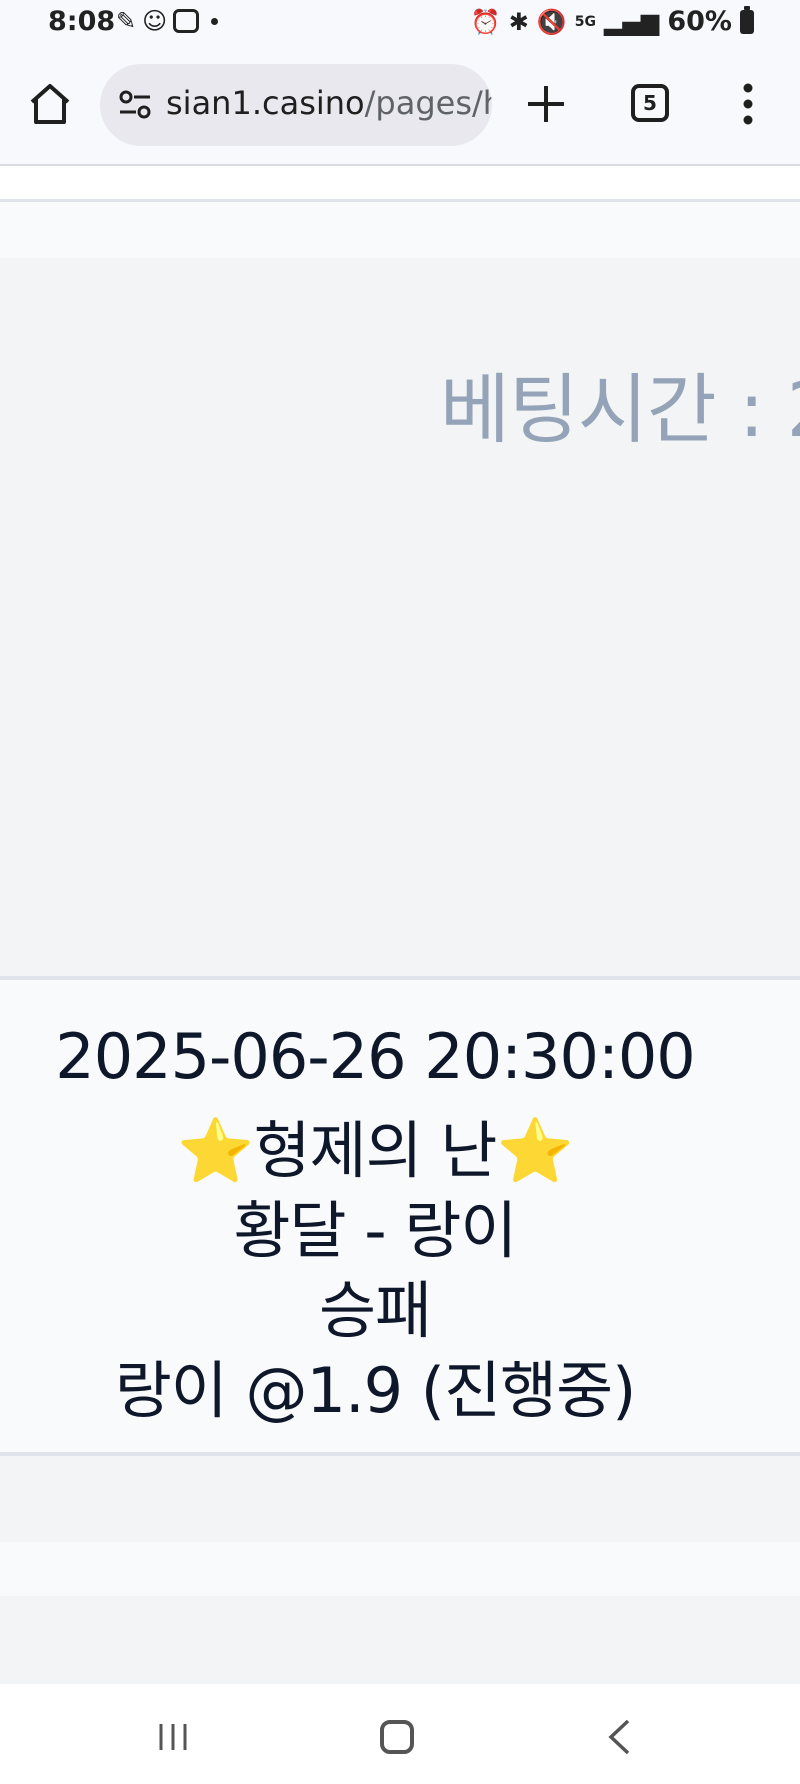 The image size is (800, 1784). I want to click on more-menu-icon, so click(748, 104).